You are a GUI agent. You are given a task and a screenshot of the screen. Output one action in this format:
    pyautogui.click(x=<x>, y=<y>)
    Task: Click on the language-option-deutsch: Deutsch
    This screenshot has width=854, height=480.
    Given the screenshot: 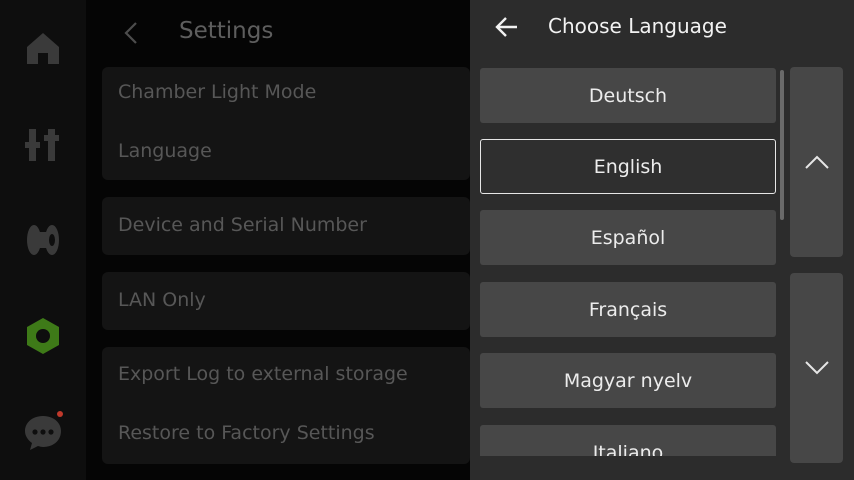 What is the action you would take?
    pyautogui.click(x=628, y=95)
    